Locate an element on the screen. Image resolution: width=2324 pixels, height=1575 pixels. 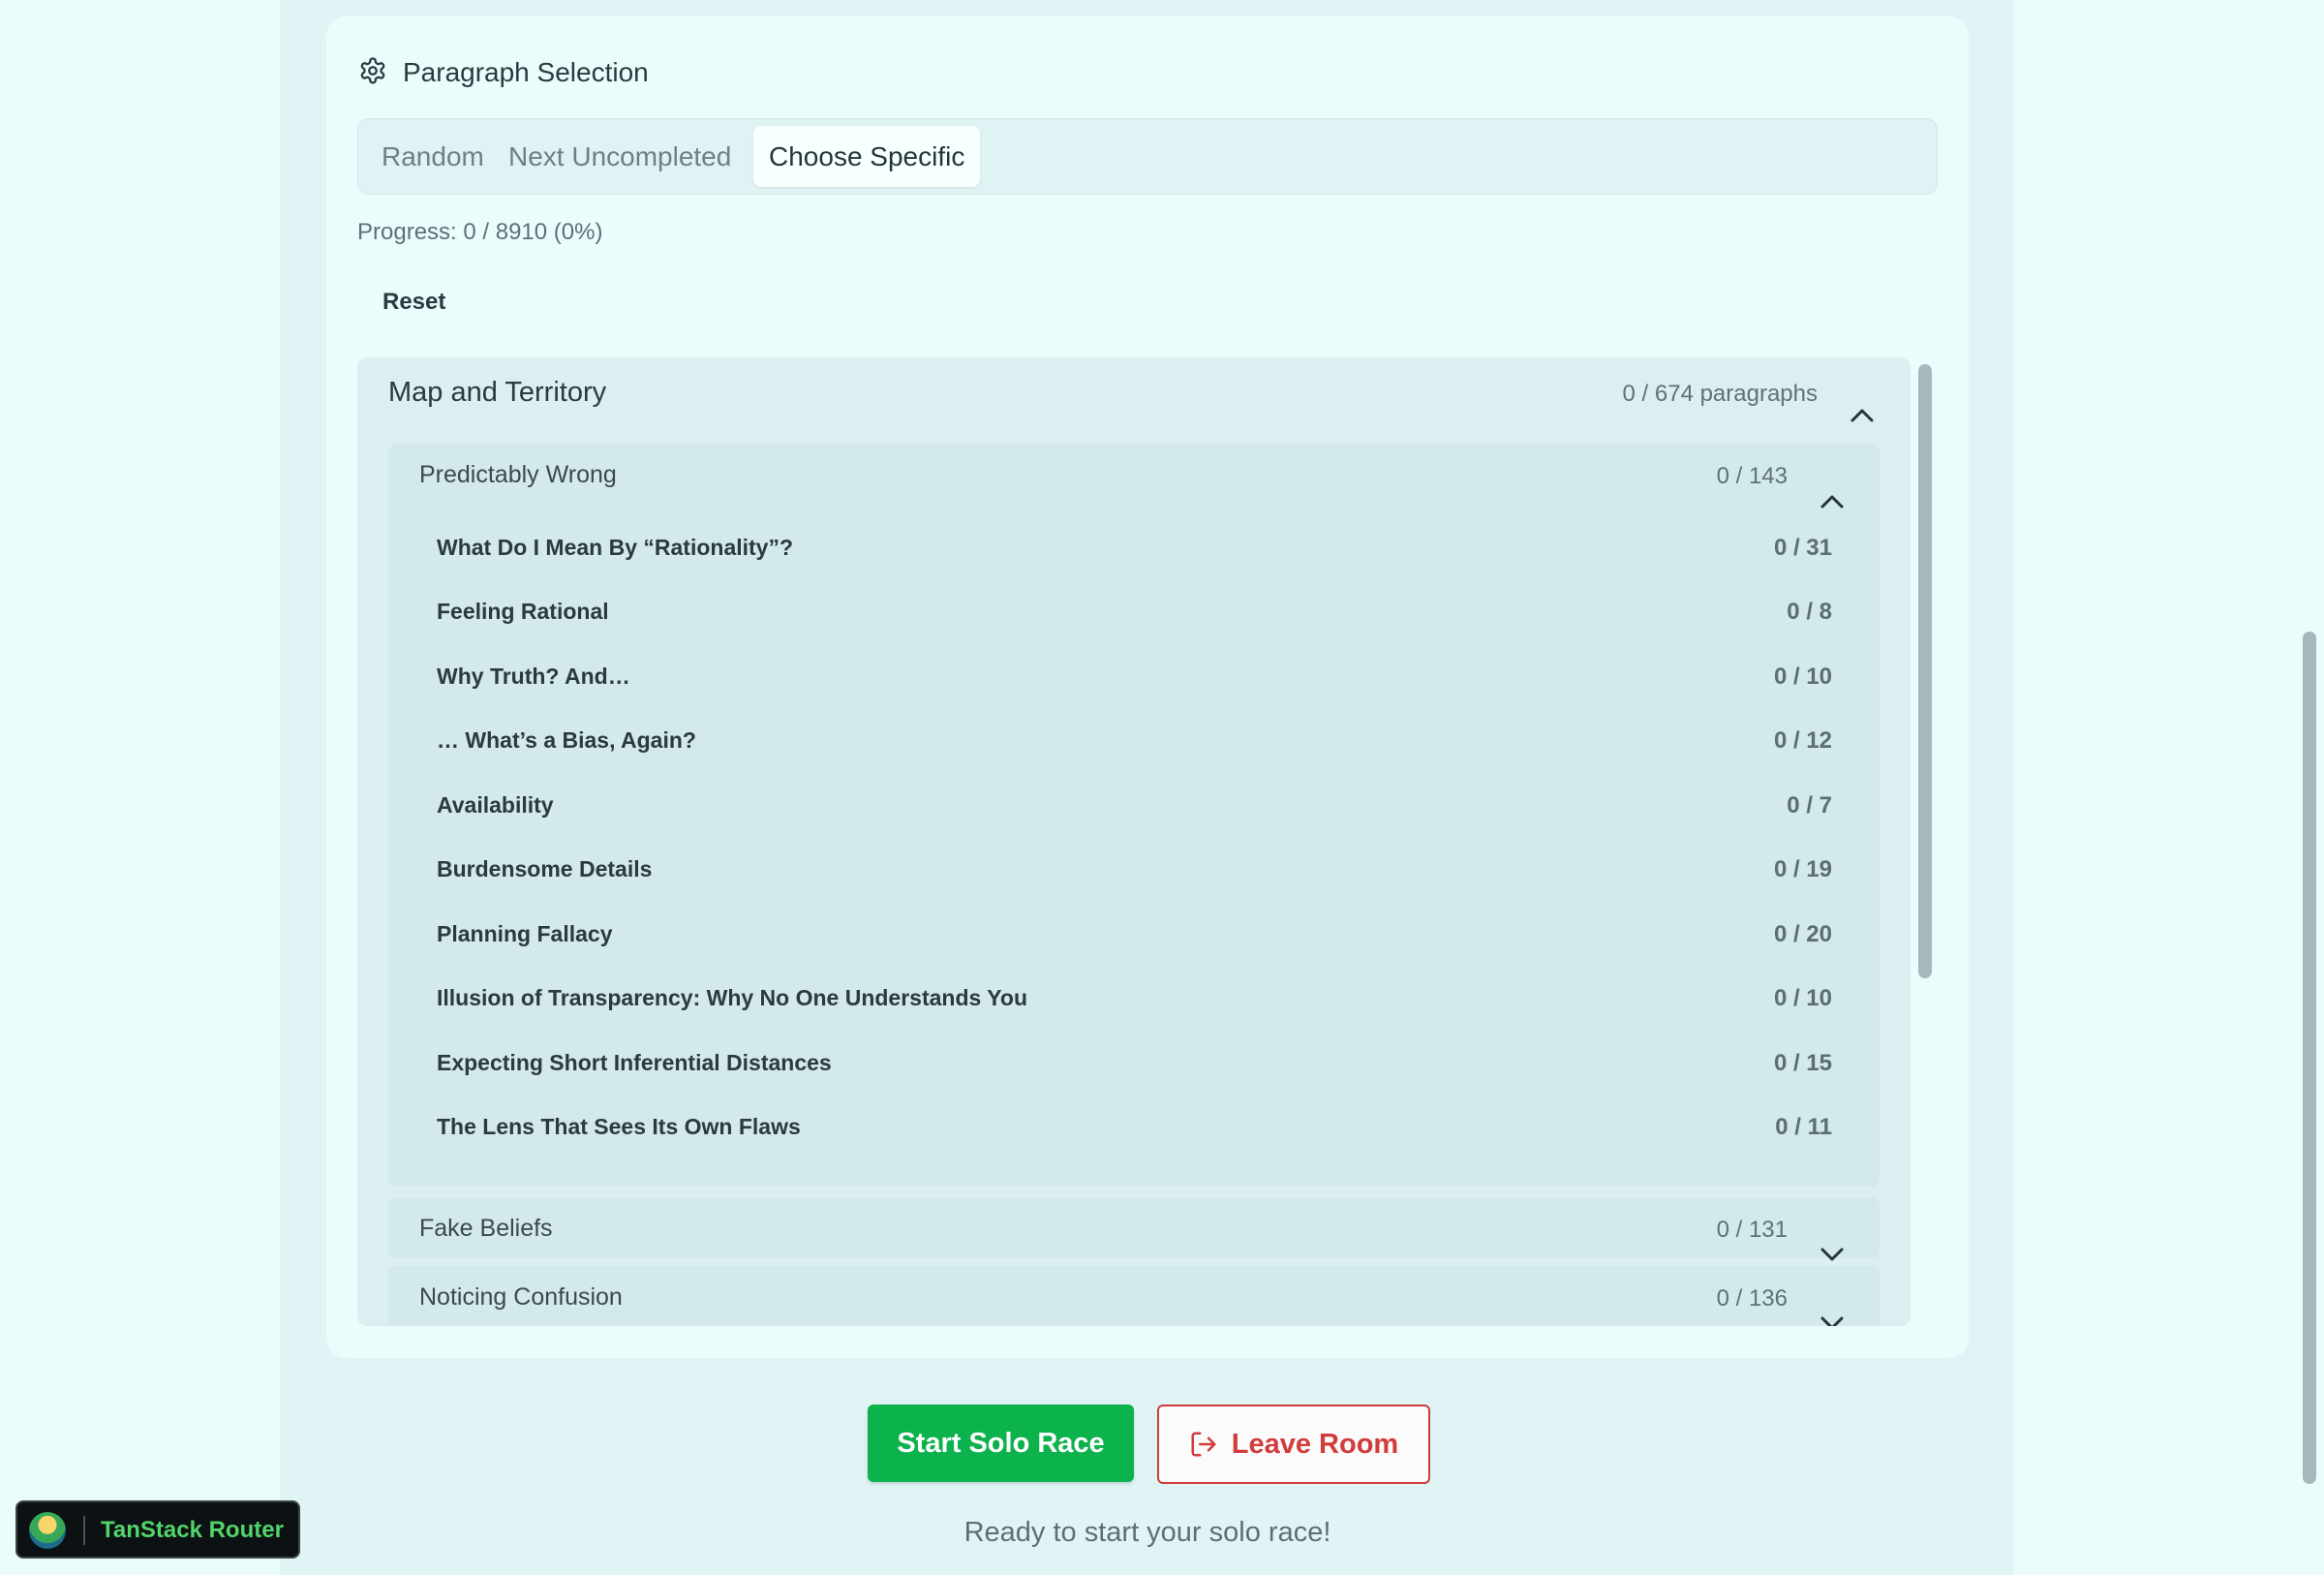
post-title: Burdensome Details is located at coordinates (545, 868).